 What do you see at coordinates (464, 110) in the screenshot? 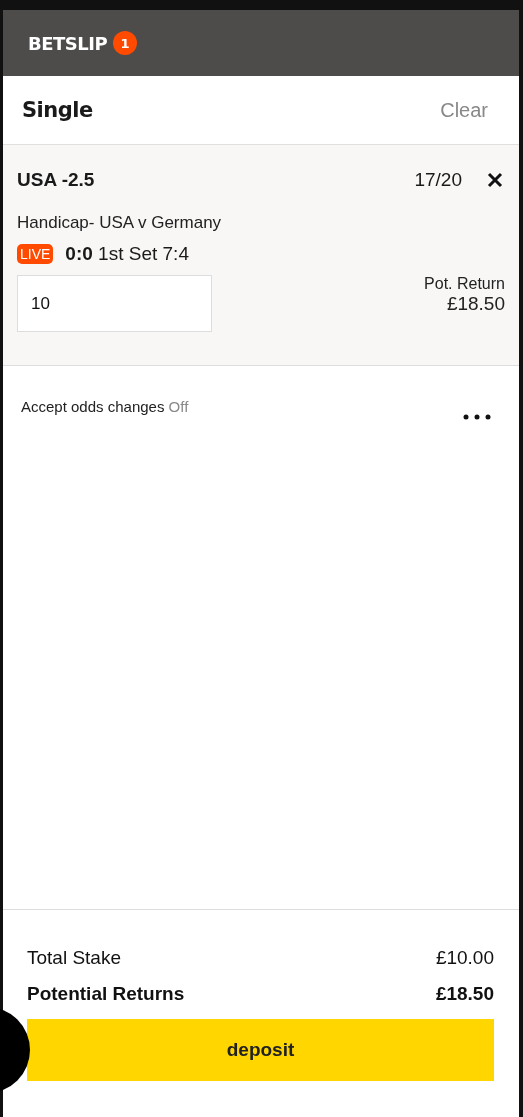
I see `clear-button: Clear` at bounding box center [464, 110].